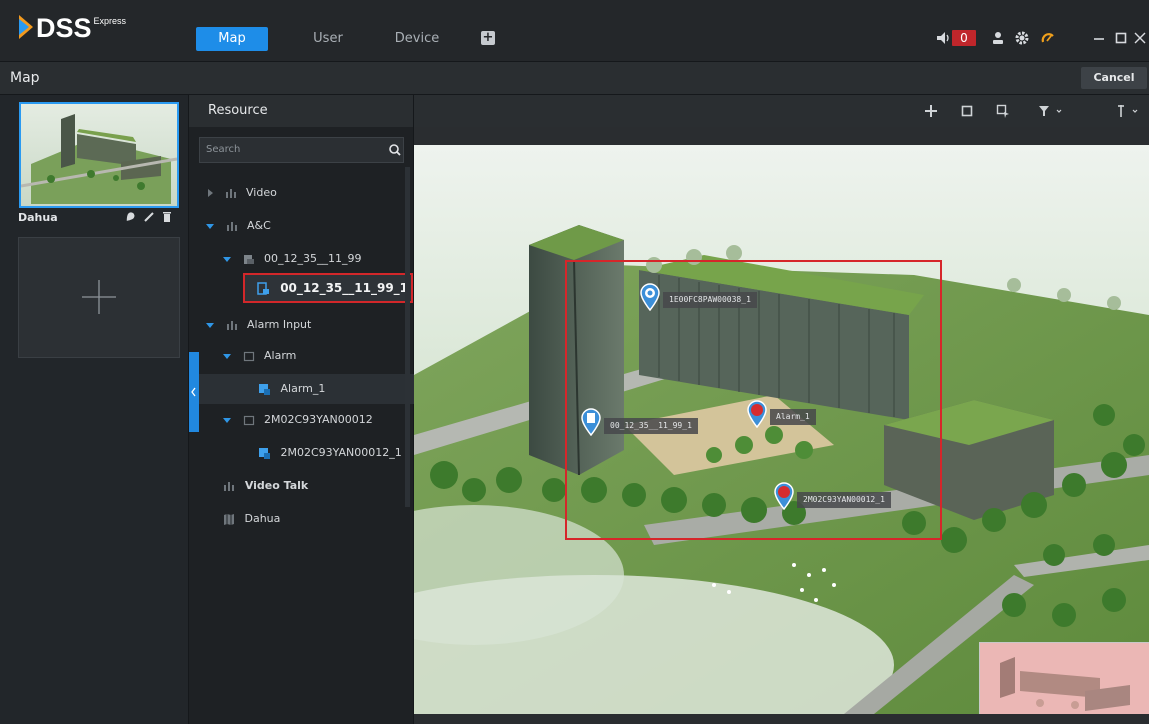  I want to click on search-icon, so click(395, 150).